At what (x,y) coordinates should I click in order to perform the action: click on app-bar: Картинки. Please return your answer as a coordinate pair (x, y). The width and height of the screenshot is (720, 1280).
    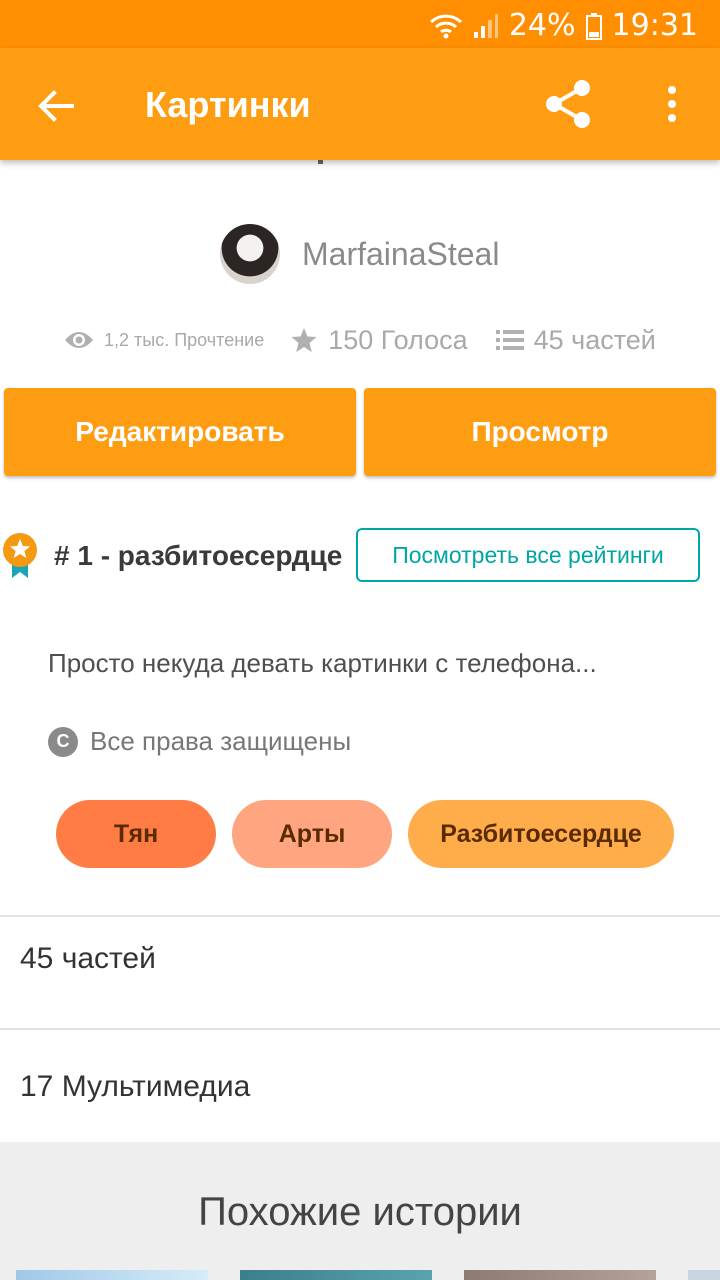
    Looking at the image, I should click on (360, 104).